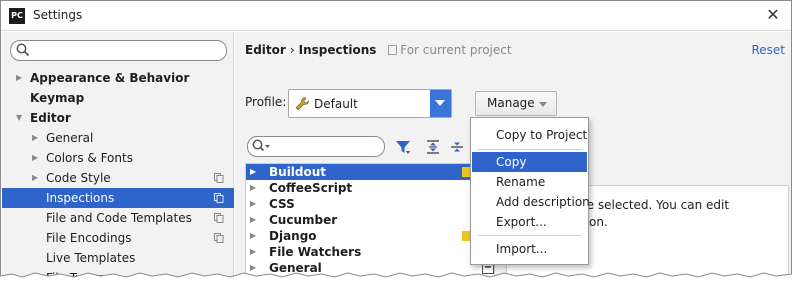 Image resolution: width=792 pixels, height=285 pixels. What do you see at coordinates (531, 202) in the screenshot?
I see `menu-item-add-description: Add description` at bounding box center [531, 202].